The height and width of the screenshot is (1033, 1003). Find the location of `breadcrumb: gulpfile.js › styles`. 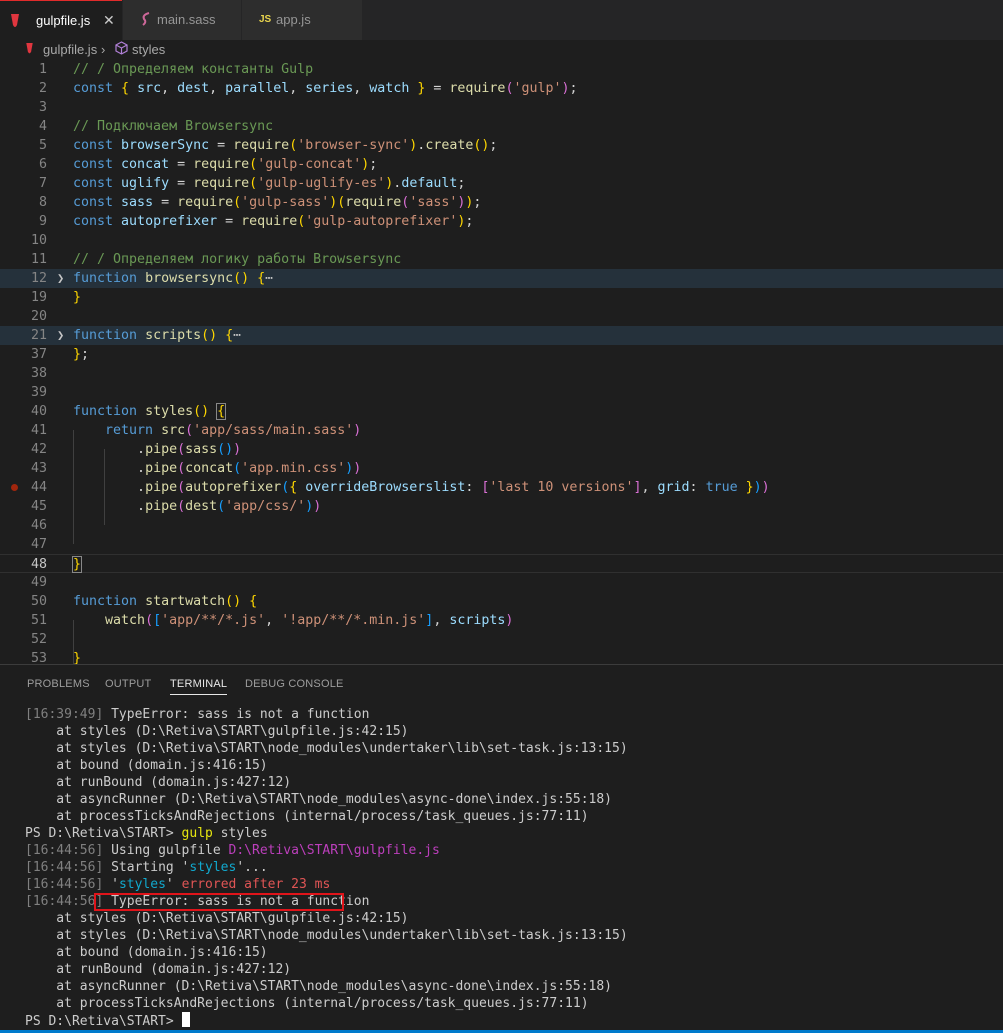

breadcrumb: gulpfile.js › styles is located at coordinates (501, 50).